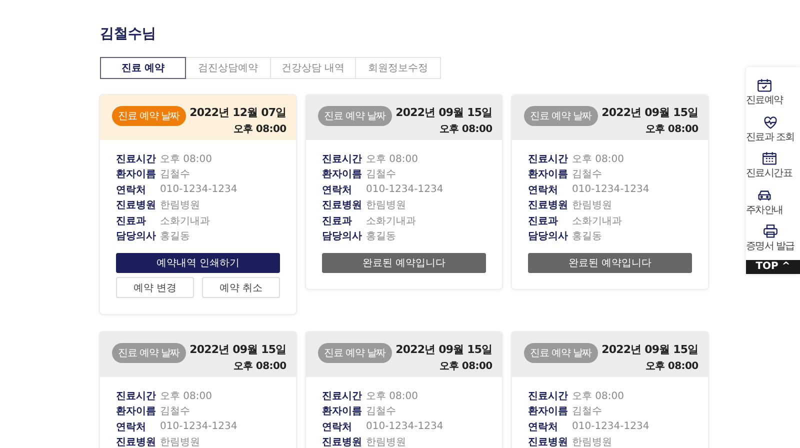  What do you see at coordinates (764, 85) in the screenshot?
I see `calendar-check-icon` at bounding box center [764, 85].